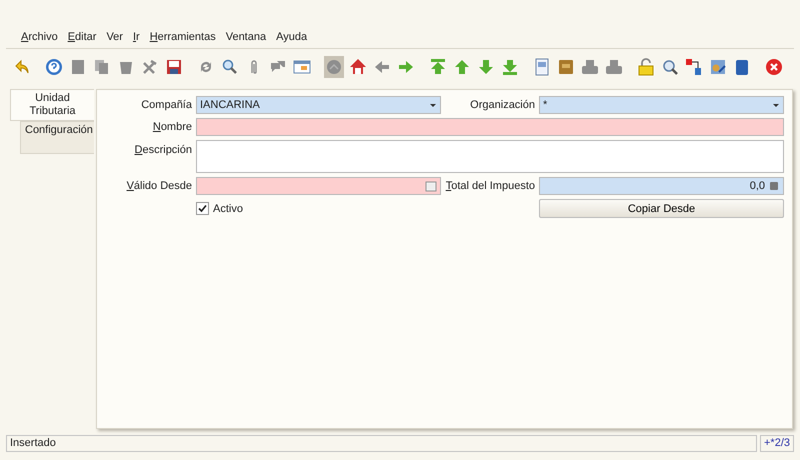 The width and height of the screenshot is (800, 460). I want to click on menu-item: Herramientas, so click(182, 37).